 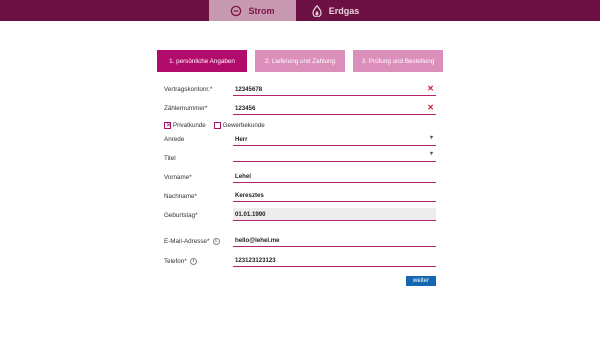 What do you see at coordinates (180, 261) in the screenshot?
I see `phone-label: Telefon* i` at bounding box center [180, 261].